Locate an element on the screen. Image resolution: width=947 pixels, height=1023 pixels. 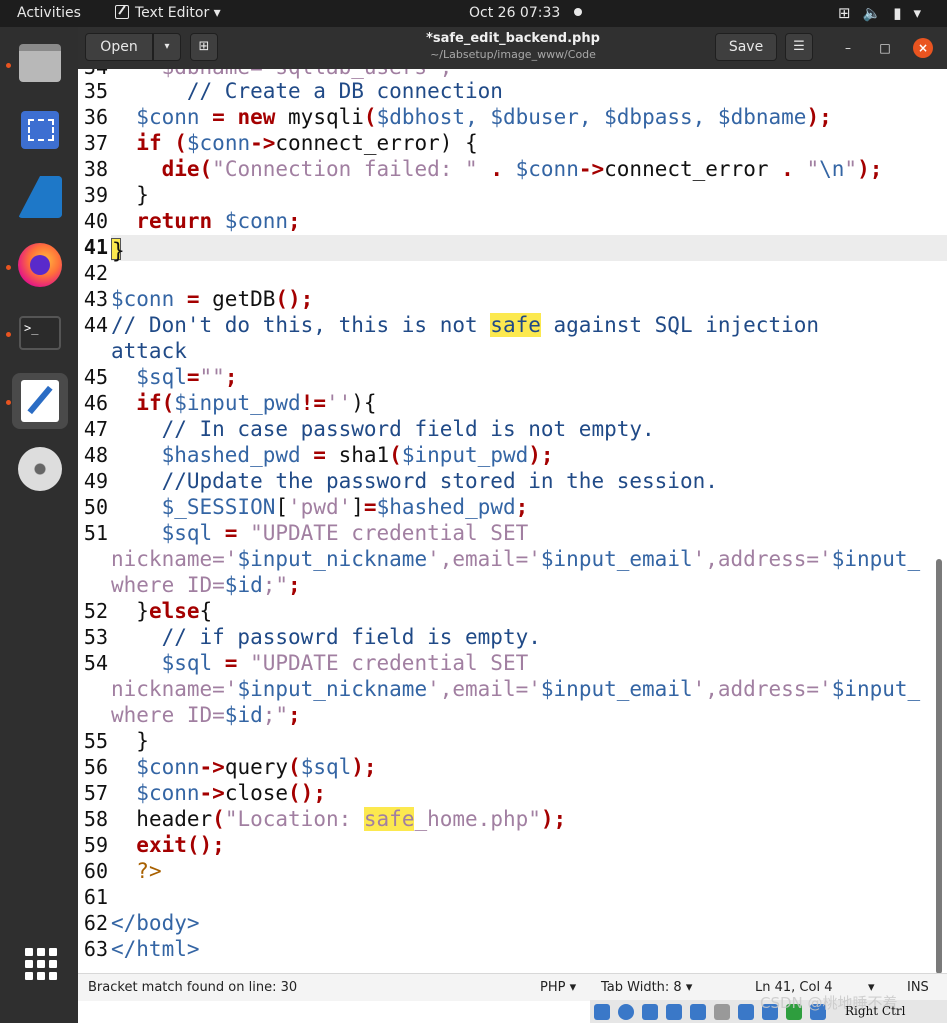
dock-disc is located at coordinates (40, 469).